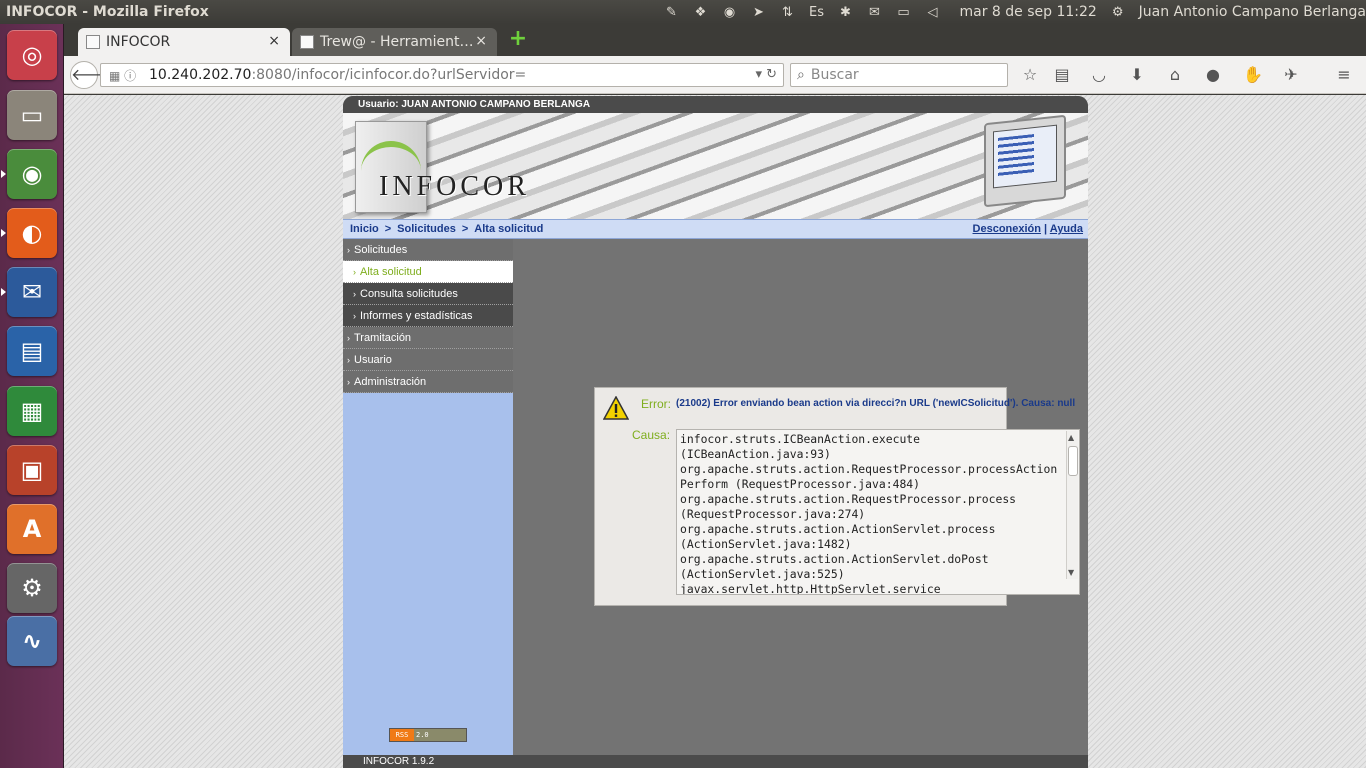 This screenshot has width=1366, height=768. I want to click on chrome-tray-icon: ◉, so click(730, 12).